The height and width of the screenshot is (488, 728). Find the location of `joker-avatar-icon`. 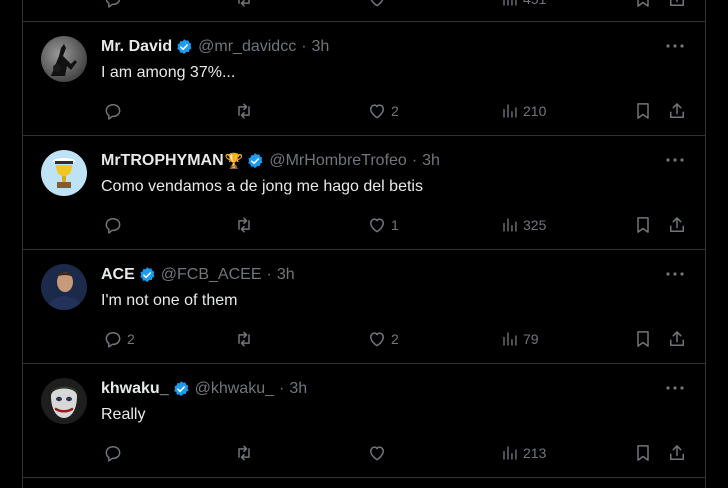

joker-avatar-icon is located at coordinates (64, 401).